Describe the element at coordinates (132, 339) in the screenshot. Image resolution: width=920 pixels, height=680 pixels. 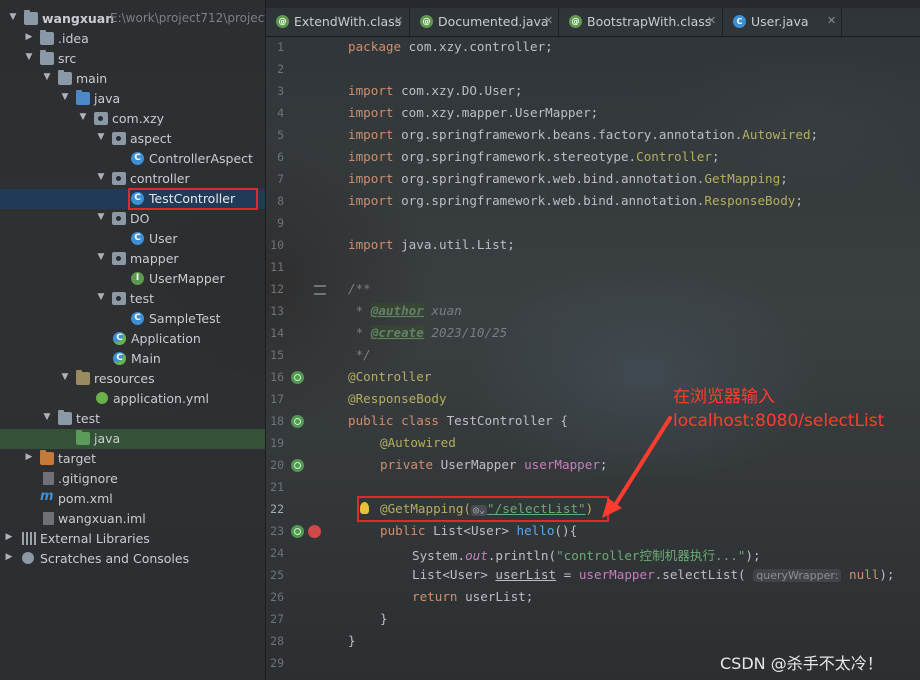
I see `tree-item-application: C Application` at that location.